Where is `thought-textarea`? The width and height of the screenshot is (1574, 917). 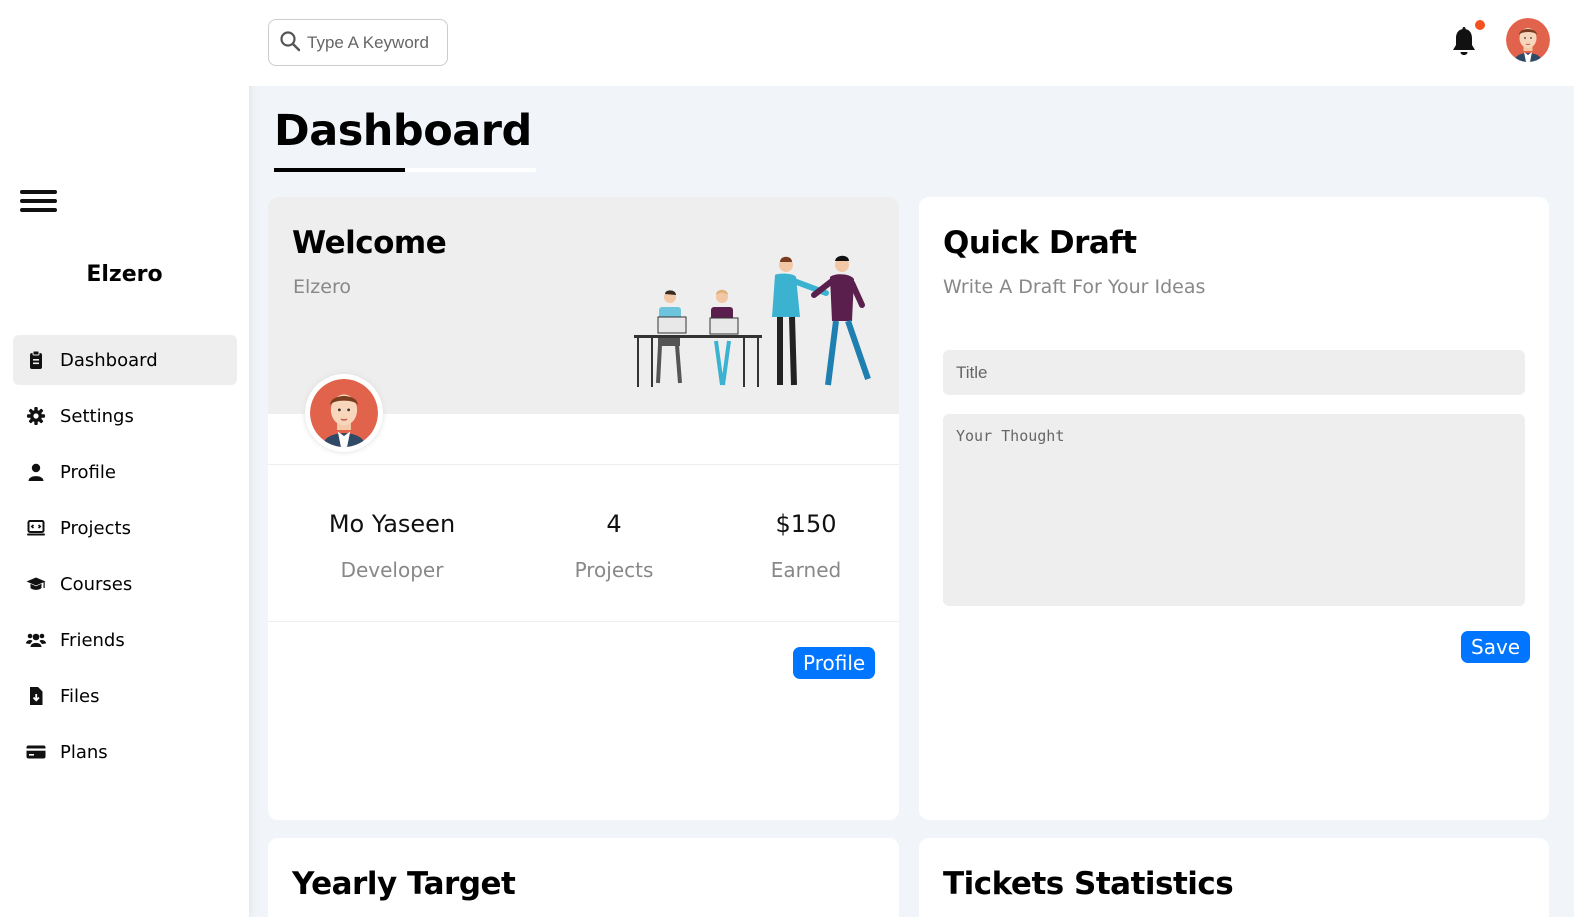 thought-textarea is located at coordinates (1234, 510).